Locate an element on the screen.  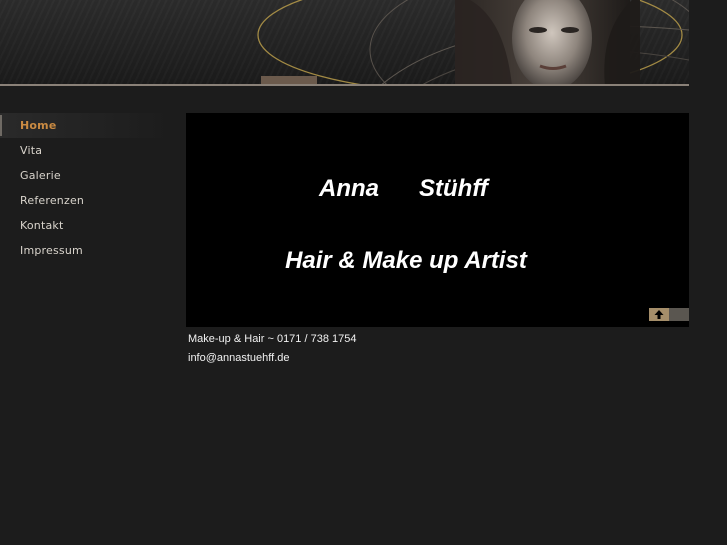
artist-first-name: Anna is located at coordinates (349, 188).